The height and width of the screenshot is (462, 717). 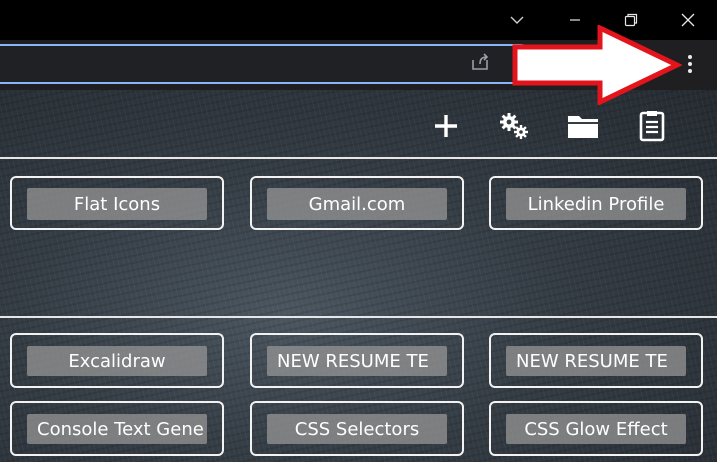 I want to click on folder-button, so click(x=583, y=126).